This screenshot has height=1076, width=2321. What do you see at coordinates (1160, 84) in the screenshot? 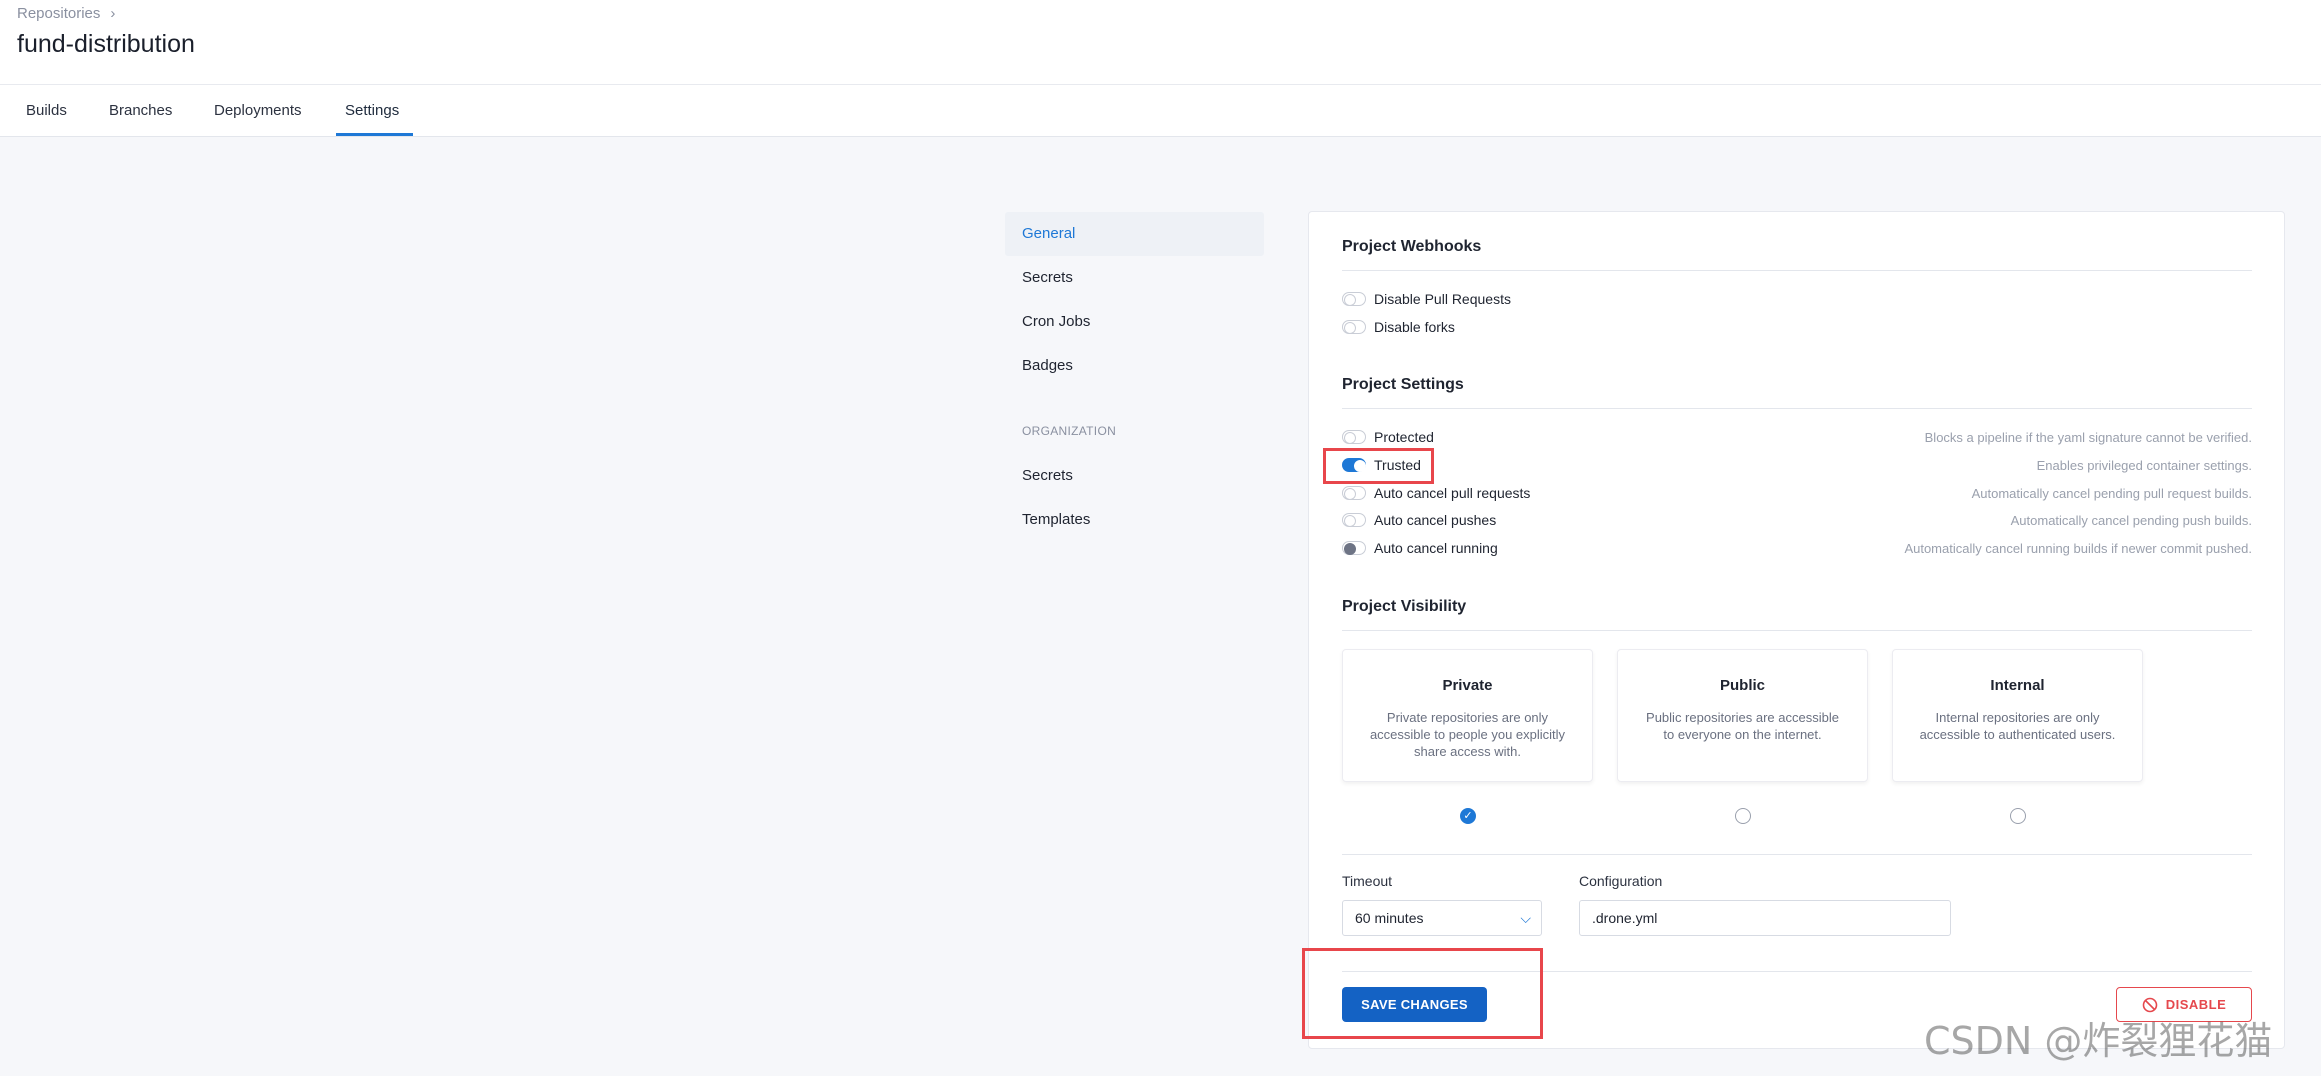
I see `tabs-divider` at bounding box center [1160, 84].